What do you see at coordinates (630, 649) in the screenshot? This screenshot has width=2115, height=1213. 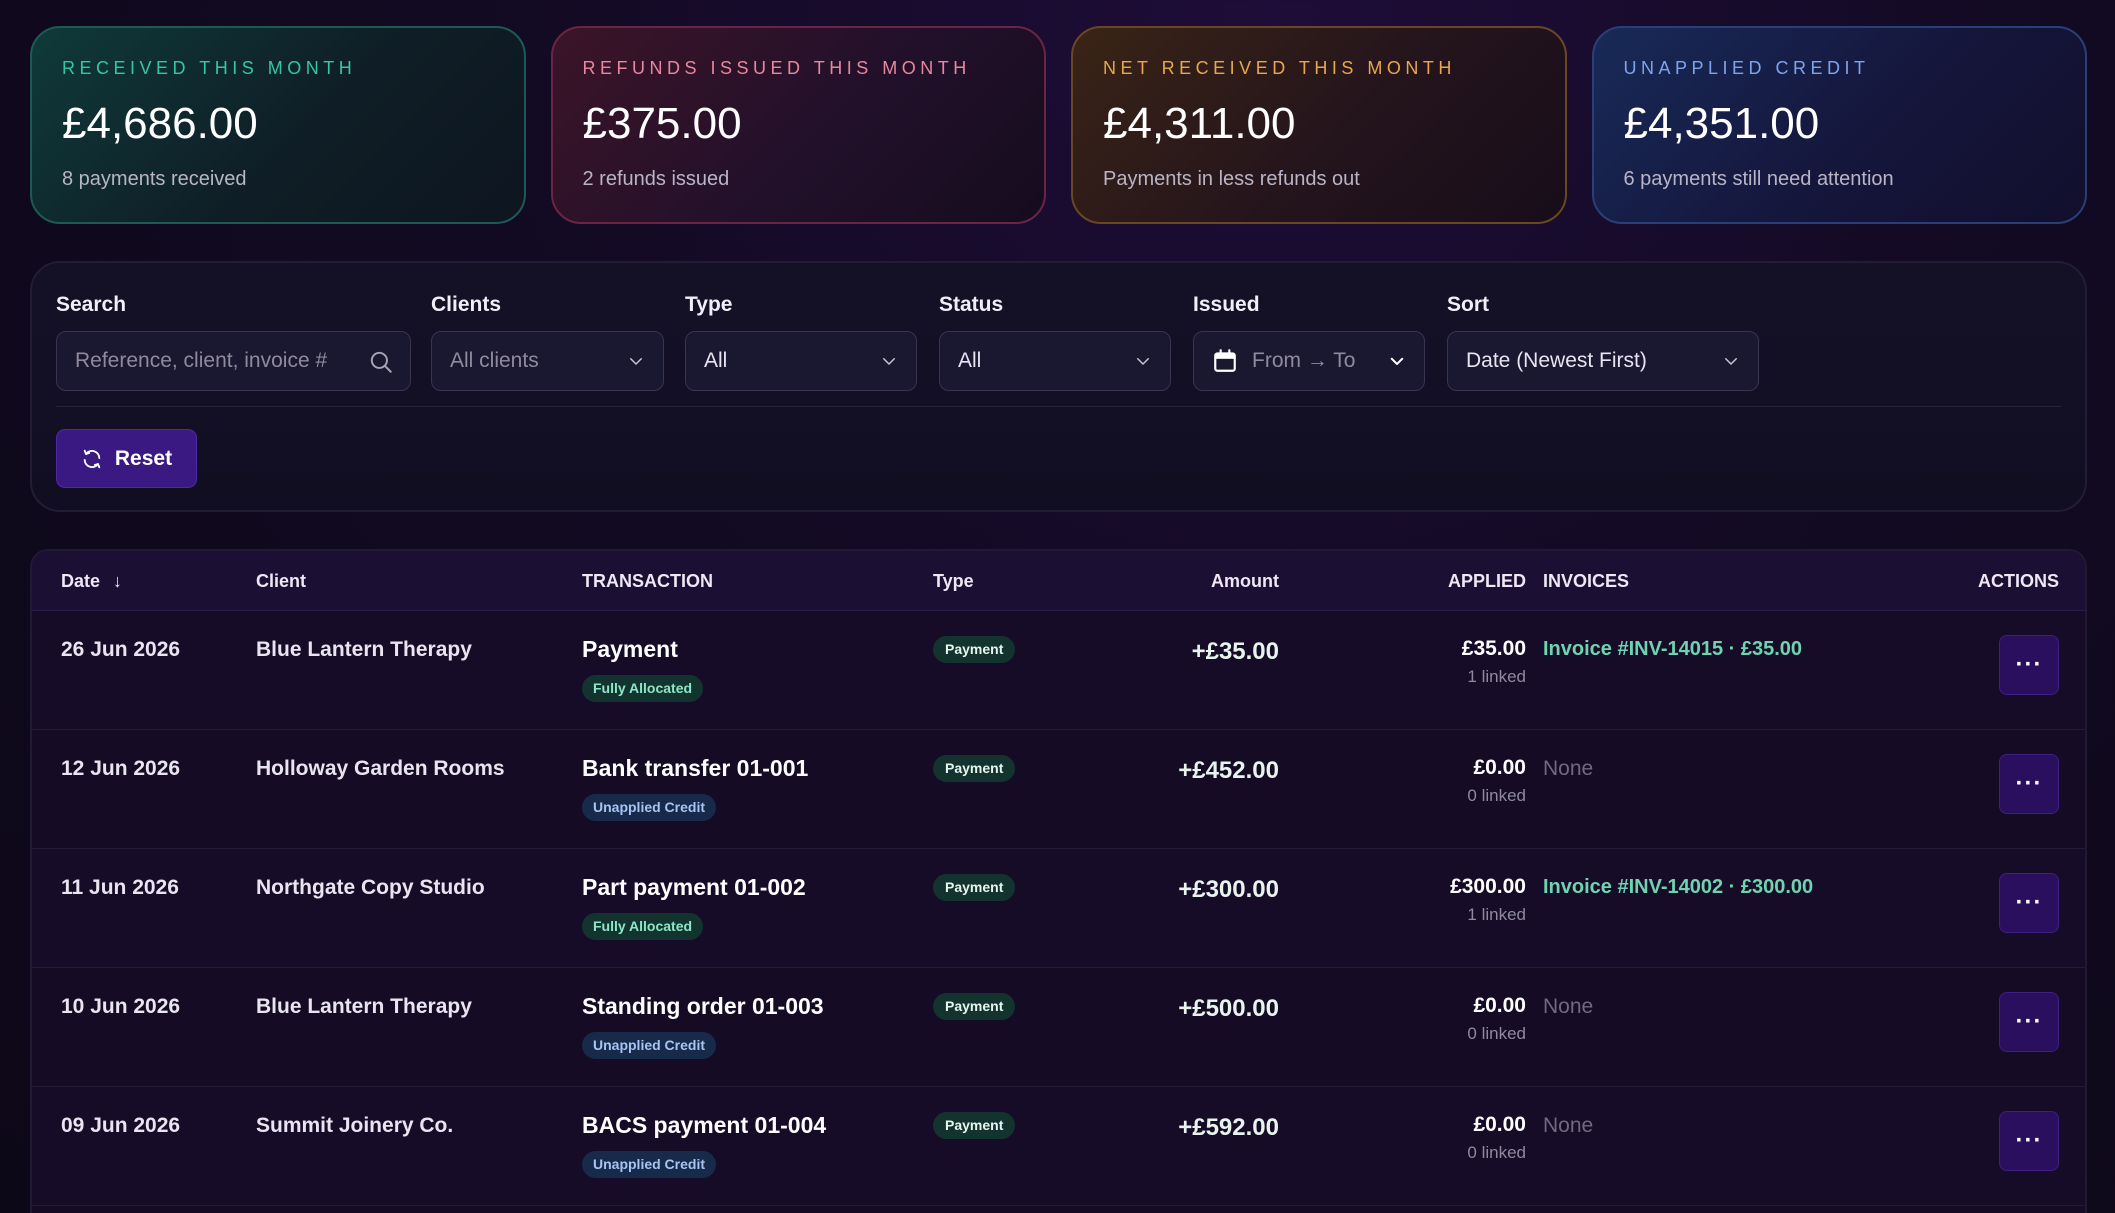 I see `row-transaction: Payment` at bounding box center [630, 649].